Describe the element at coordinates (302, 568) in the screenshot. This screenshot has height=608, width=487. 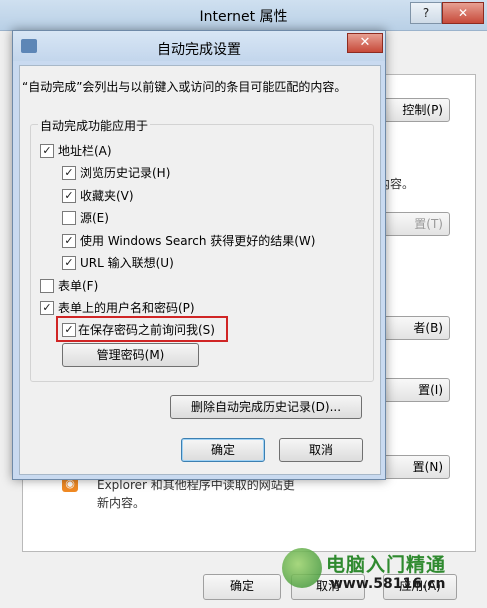
I see `watermark-logo-icon` at that location.